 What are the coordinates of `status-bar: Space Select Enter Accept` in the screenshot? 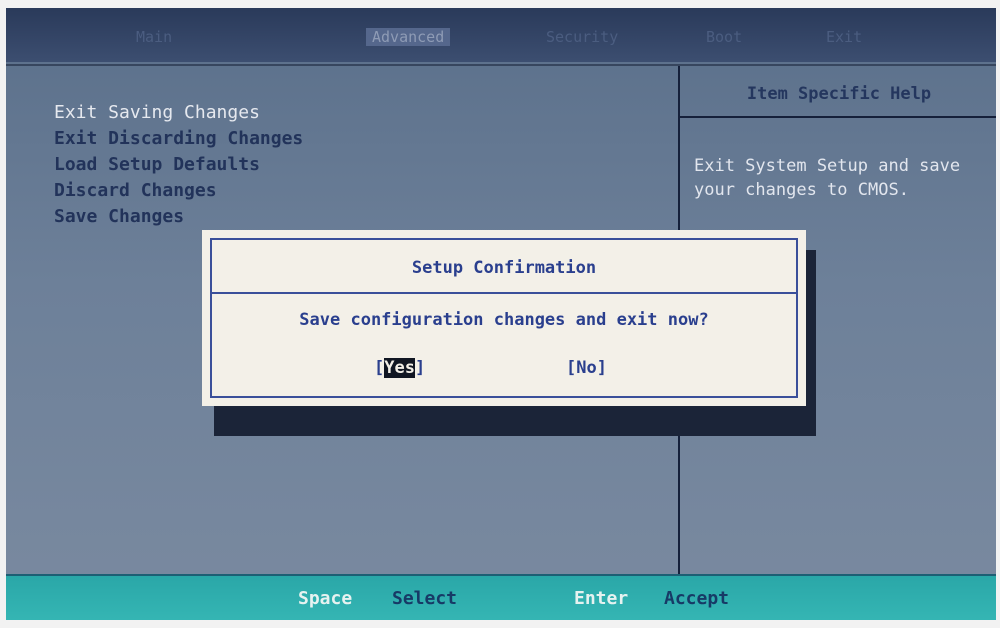 It's located at (501, 597).